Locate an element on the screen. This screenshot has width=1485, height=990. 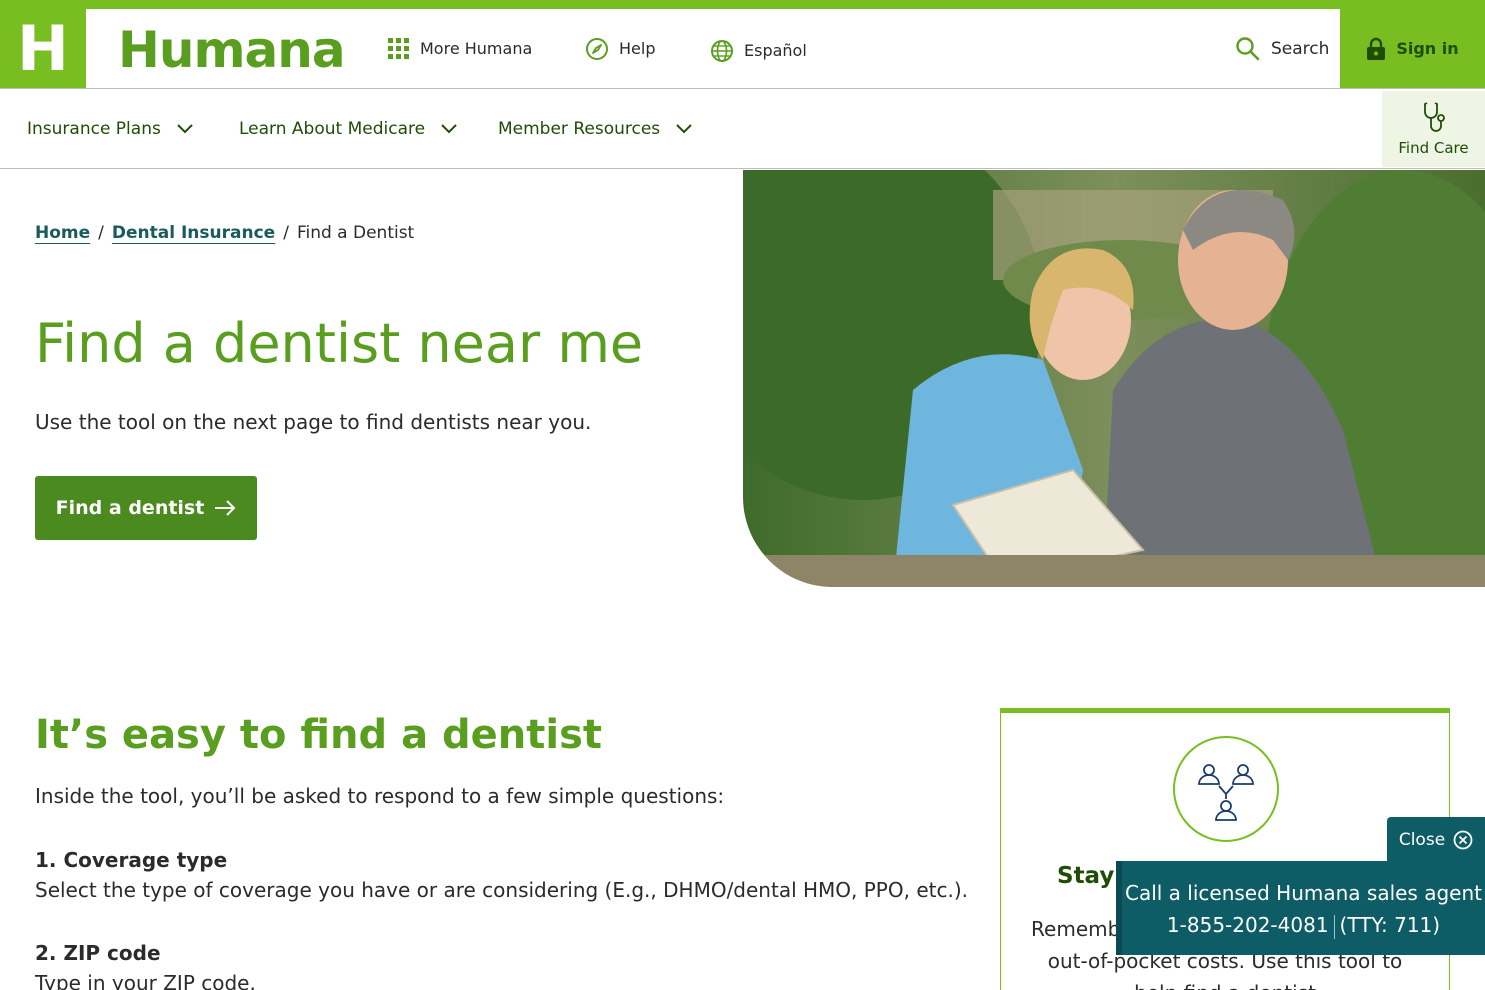
call-widget-phone-row: 1-855-202-4081 (TTY: 711) is located at coordinates (1303, 925).